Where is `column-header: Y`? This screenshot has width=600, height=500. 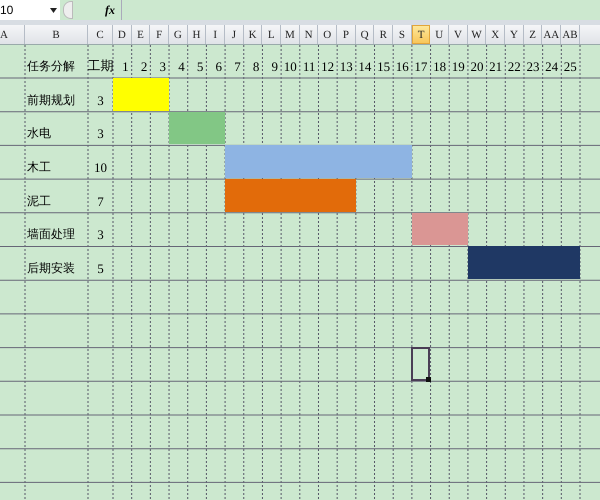 column-header: Y is located at coordinates (514, 34).